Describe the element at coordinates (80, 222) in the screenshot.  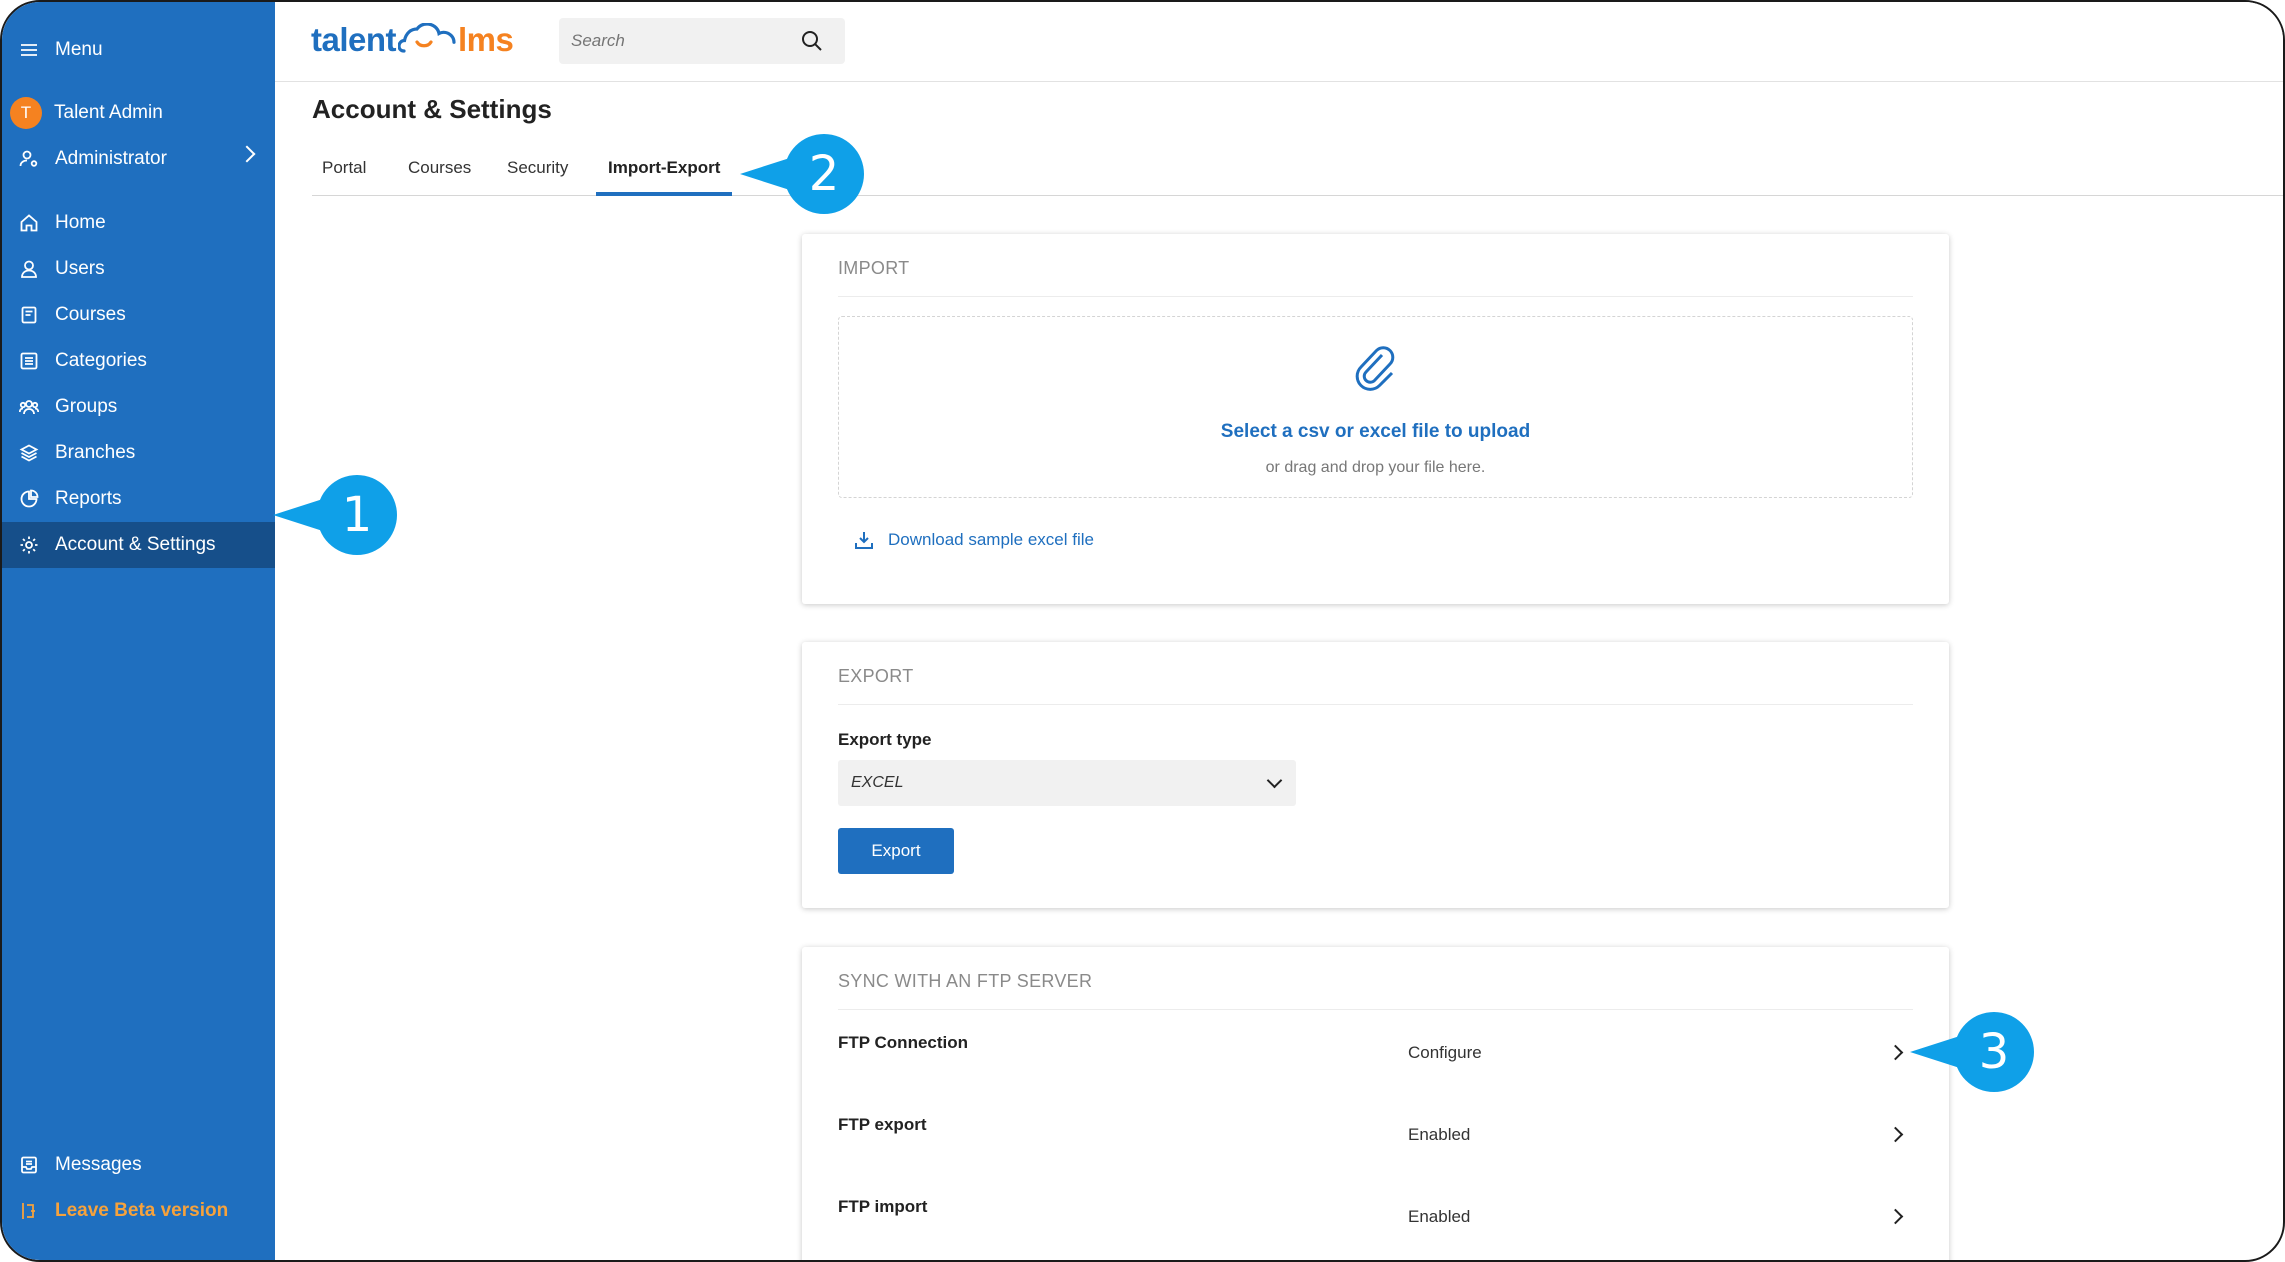
I see `sidebar-item-label: Home` at that location.